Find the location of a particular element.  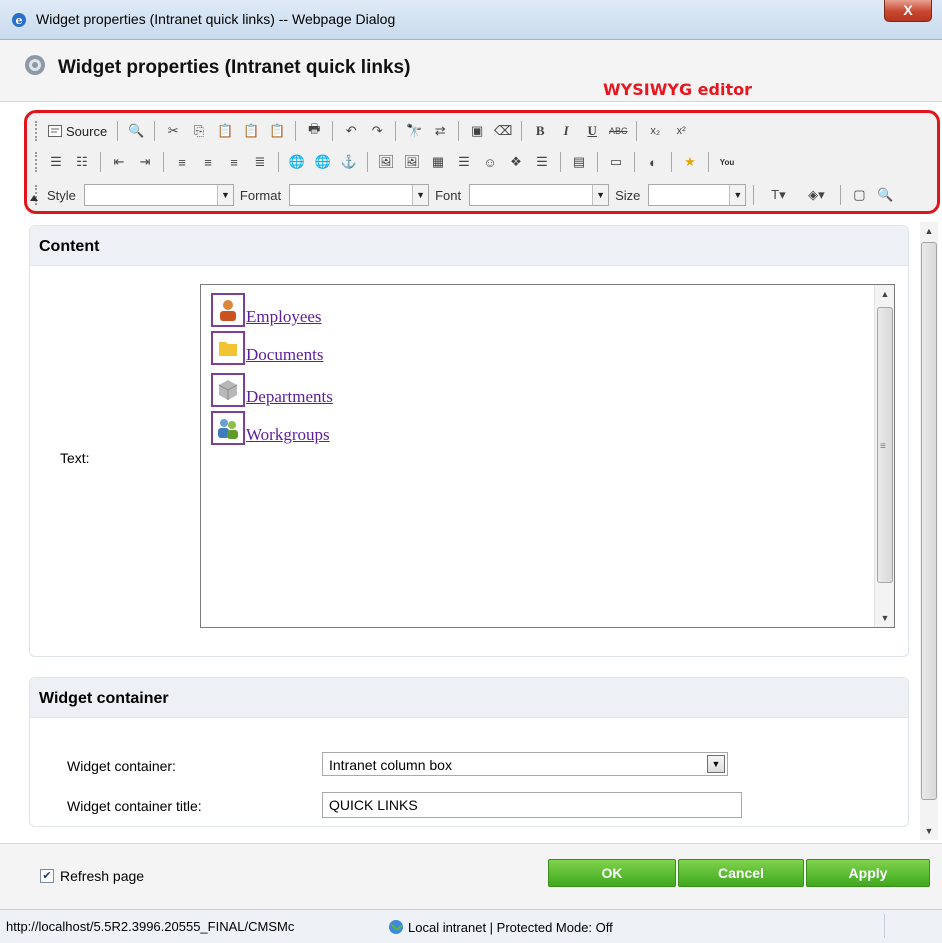

bold-button: B is located at coordinates (540, 131).